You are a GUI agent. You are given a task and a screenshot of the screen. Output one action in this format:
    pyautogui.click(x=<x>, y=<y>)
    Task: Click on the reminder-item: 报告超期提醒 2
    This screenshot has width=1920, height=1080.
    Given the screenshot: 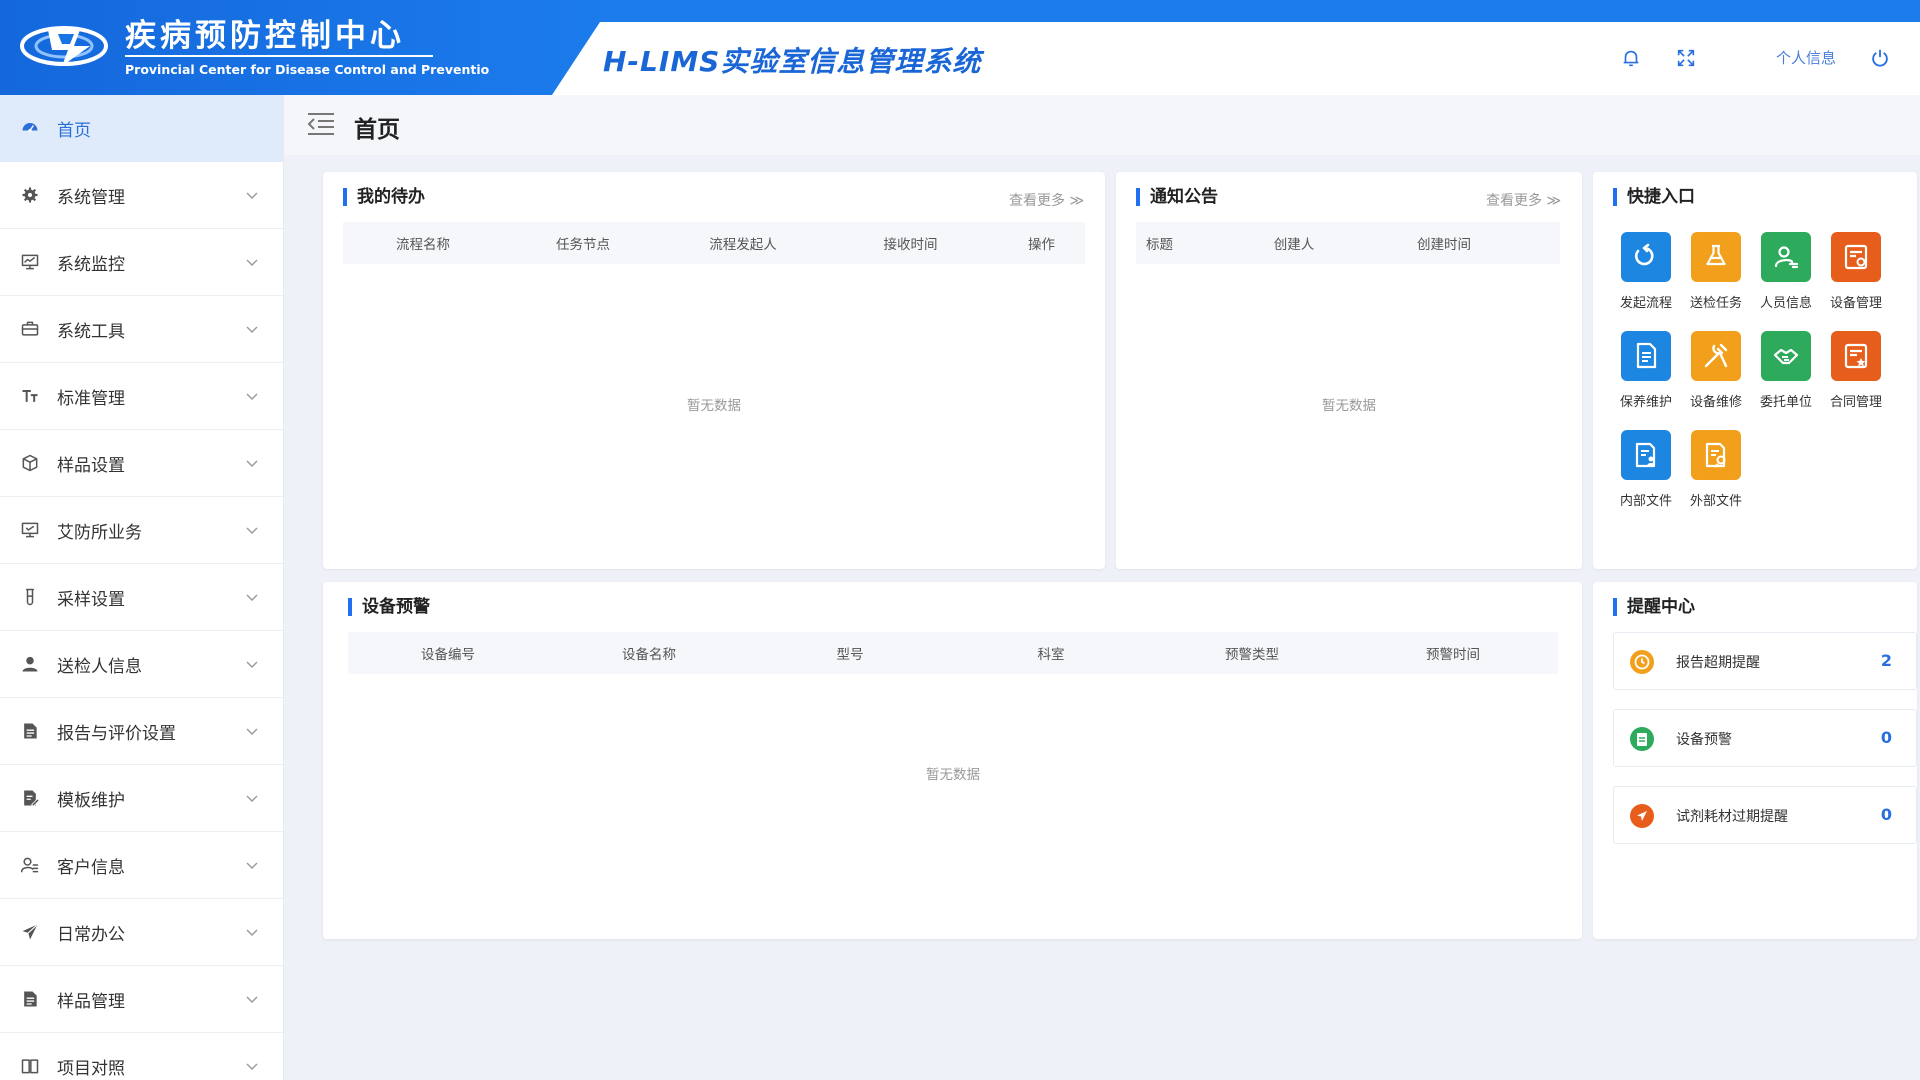 What is the action you would take?
    pyautogui.click(x=1765, y=661)
    